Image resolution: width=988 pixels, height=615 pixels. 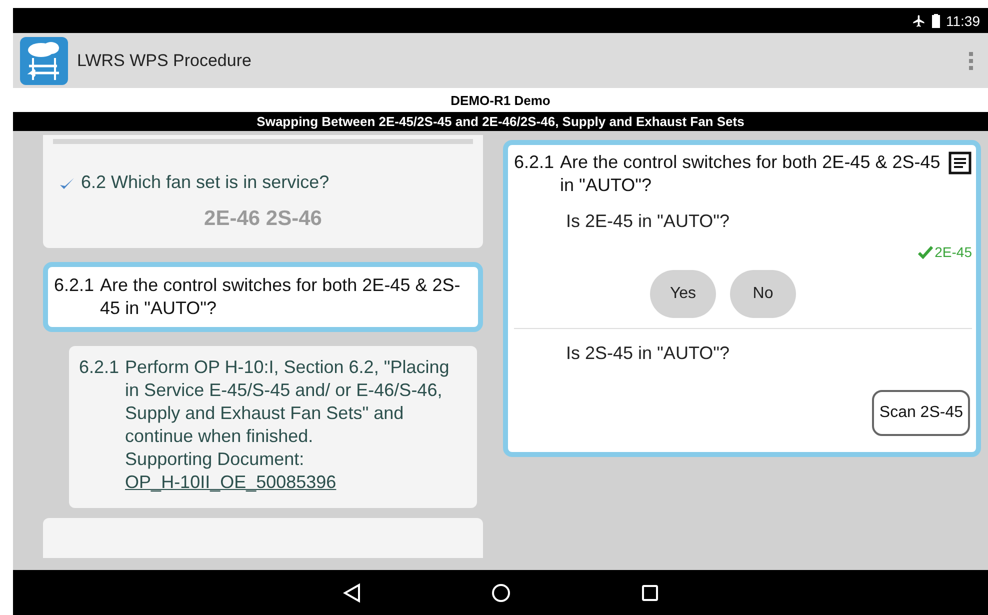 I want to click on question-step-card: 6.2.1 Are the control switches for both 2E-45 & 2S-45 in "AUTO"?, so click(x=263, y=297).